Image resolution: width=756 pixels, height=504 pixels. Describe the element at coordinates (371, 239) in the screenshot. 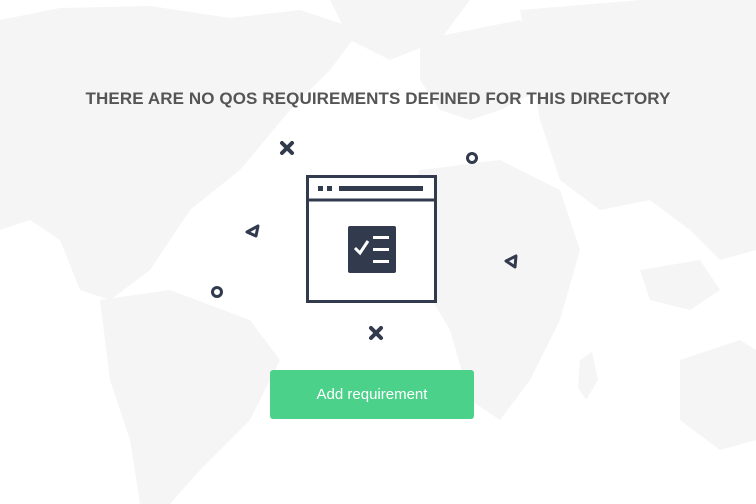

I see `browser-window-checklist-icon` at that location.